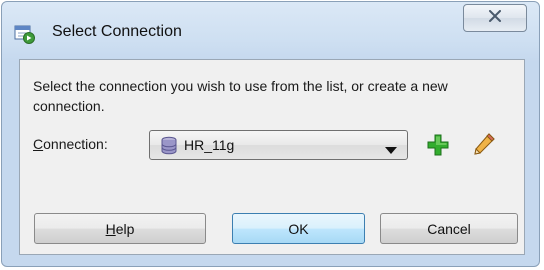 This screenshot has width=544, height=270. What do you see at coordinates (438, 145) in the screenshot?
I see `add-connection-icon` at bounding box center [438, 145].